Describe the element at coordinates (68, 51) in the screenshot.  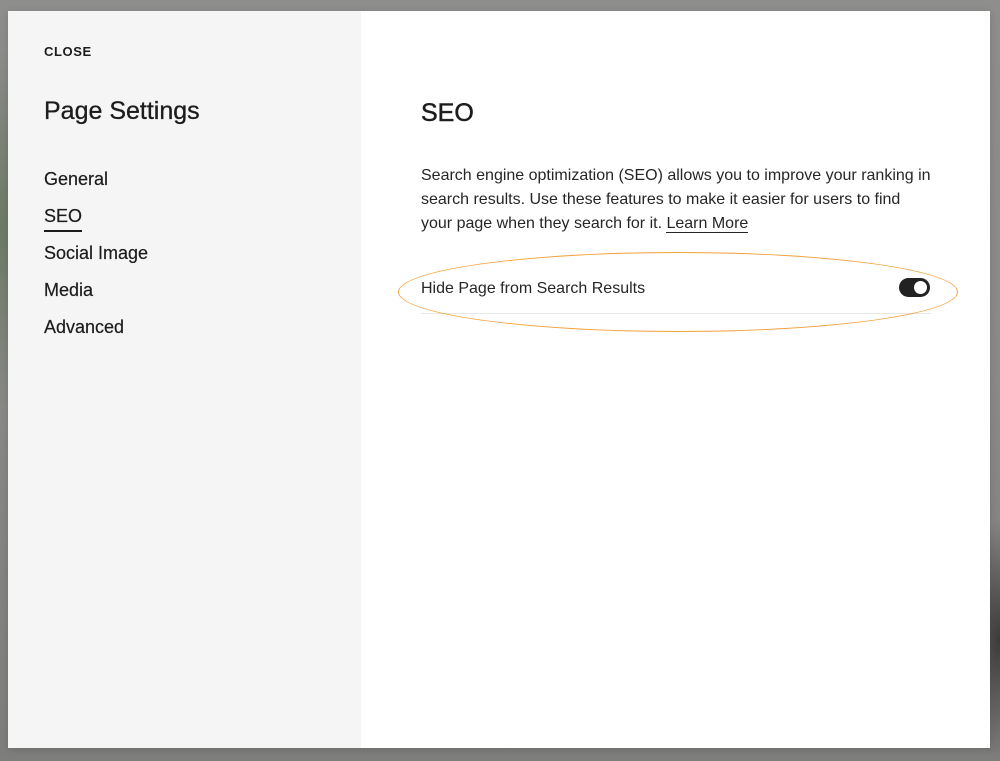
I see `close-button: CLOSE` at that location.